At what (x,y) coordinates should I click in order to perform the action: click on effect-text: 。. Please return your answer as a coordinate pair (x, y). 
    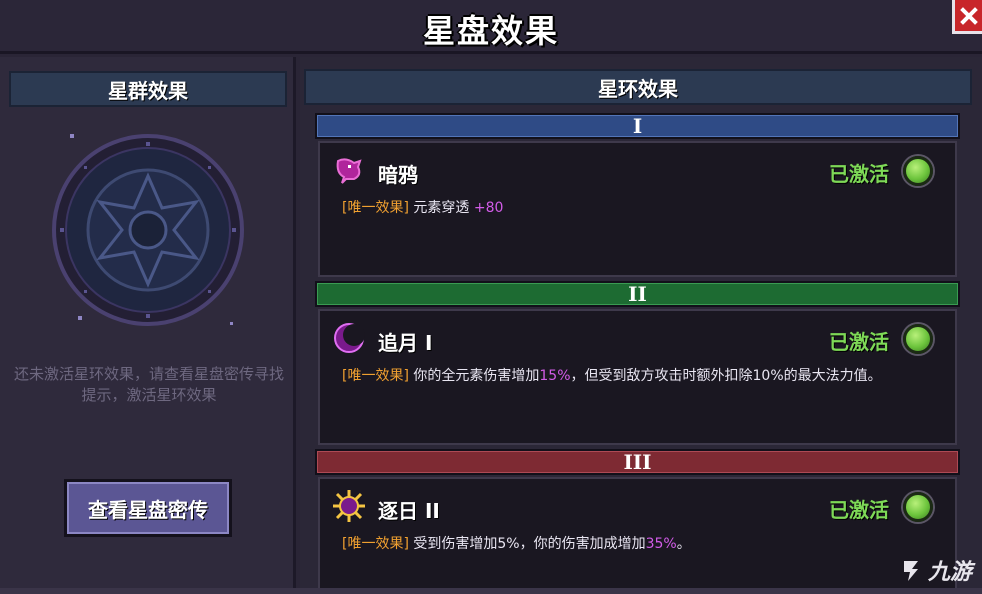
    Looking at the image, I should click on (683, 544).